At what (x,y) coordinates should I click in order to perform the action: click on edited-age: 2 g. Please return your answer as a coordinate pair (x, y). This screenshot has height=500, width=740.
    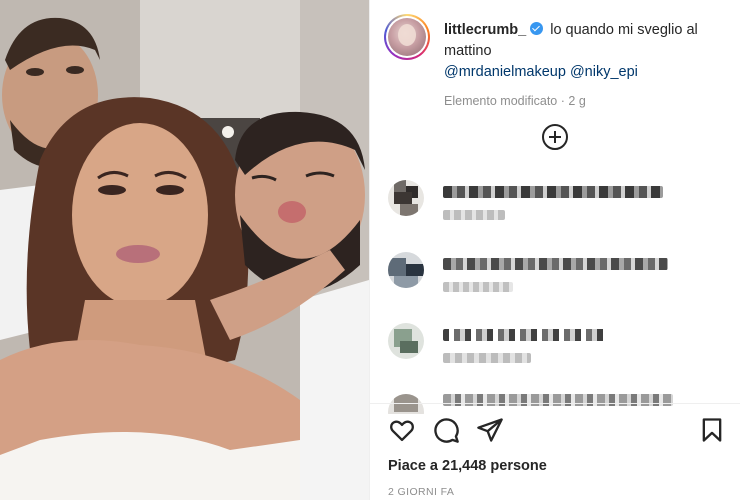
    Looking at the image, I should click on (577, 101).